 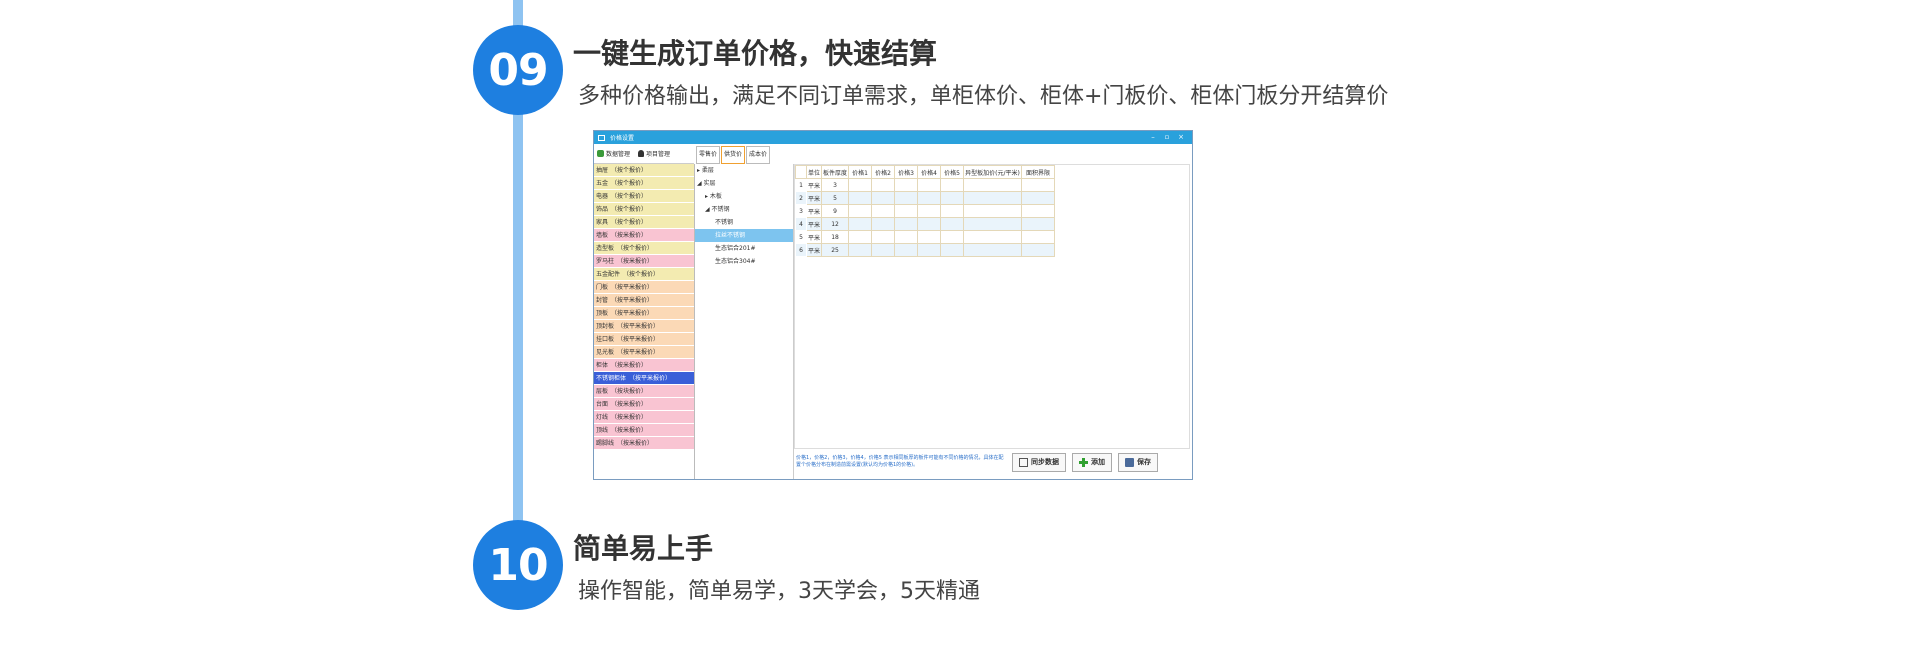 What do you see at coordinates (644, 313) in the screenshot?
I see `category-item: 顶板 （按平米报价）` at bounding box center [644, 313].